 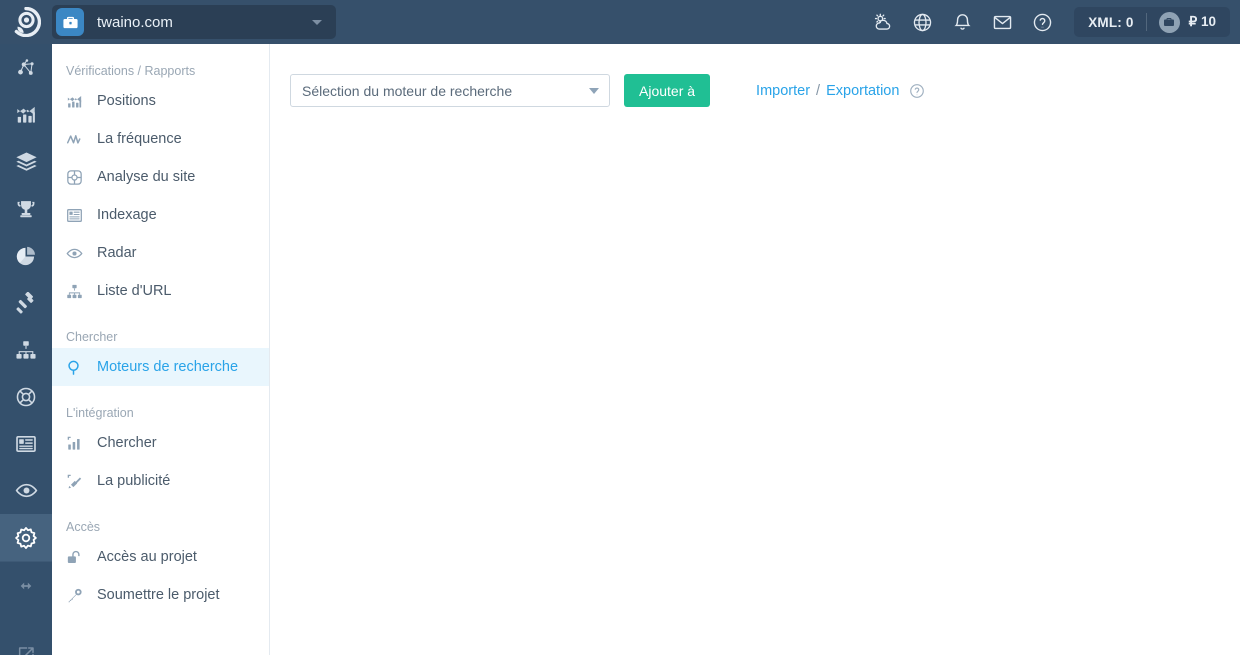 I want to click on rail-item-structure, so click(x=26, y=349).